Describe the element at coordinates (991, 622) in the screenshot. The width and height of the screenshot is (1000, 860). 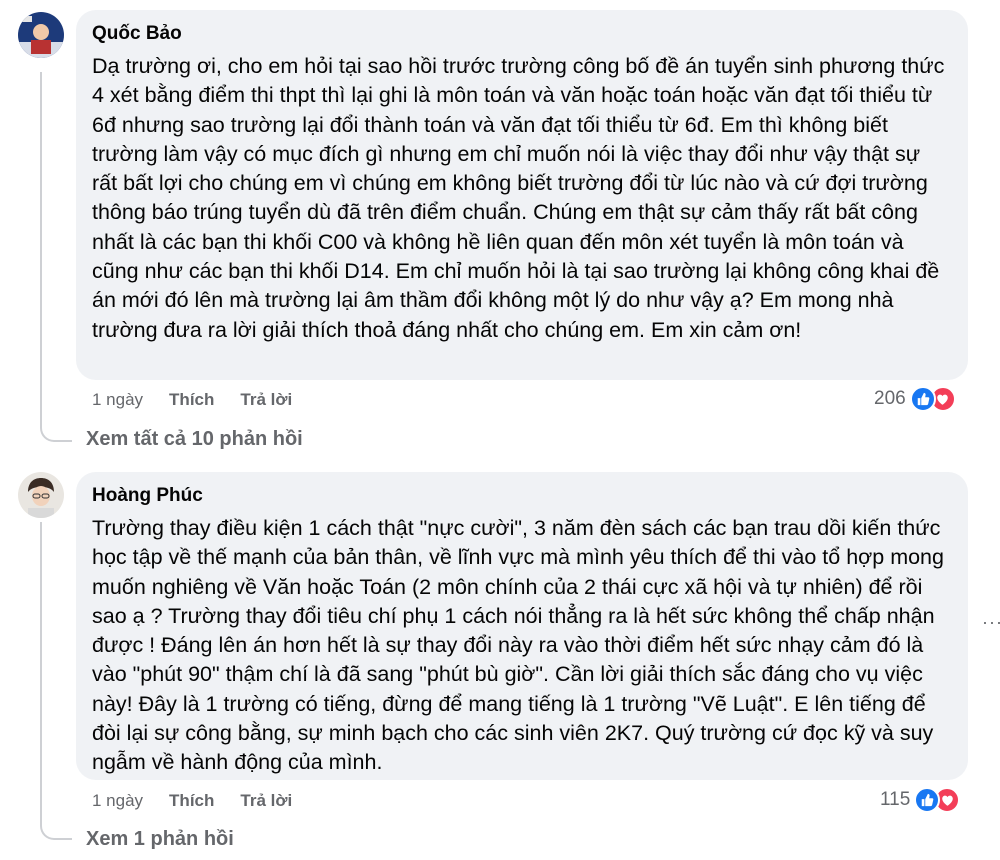
I see `more-options-icon: ···` at that location.